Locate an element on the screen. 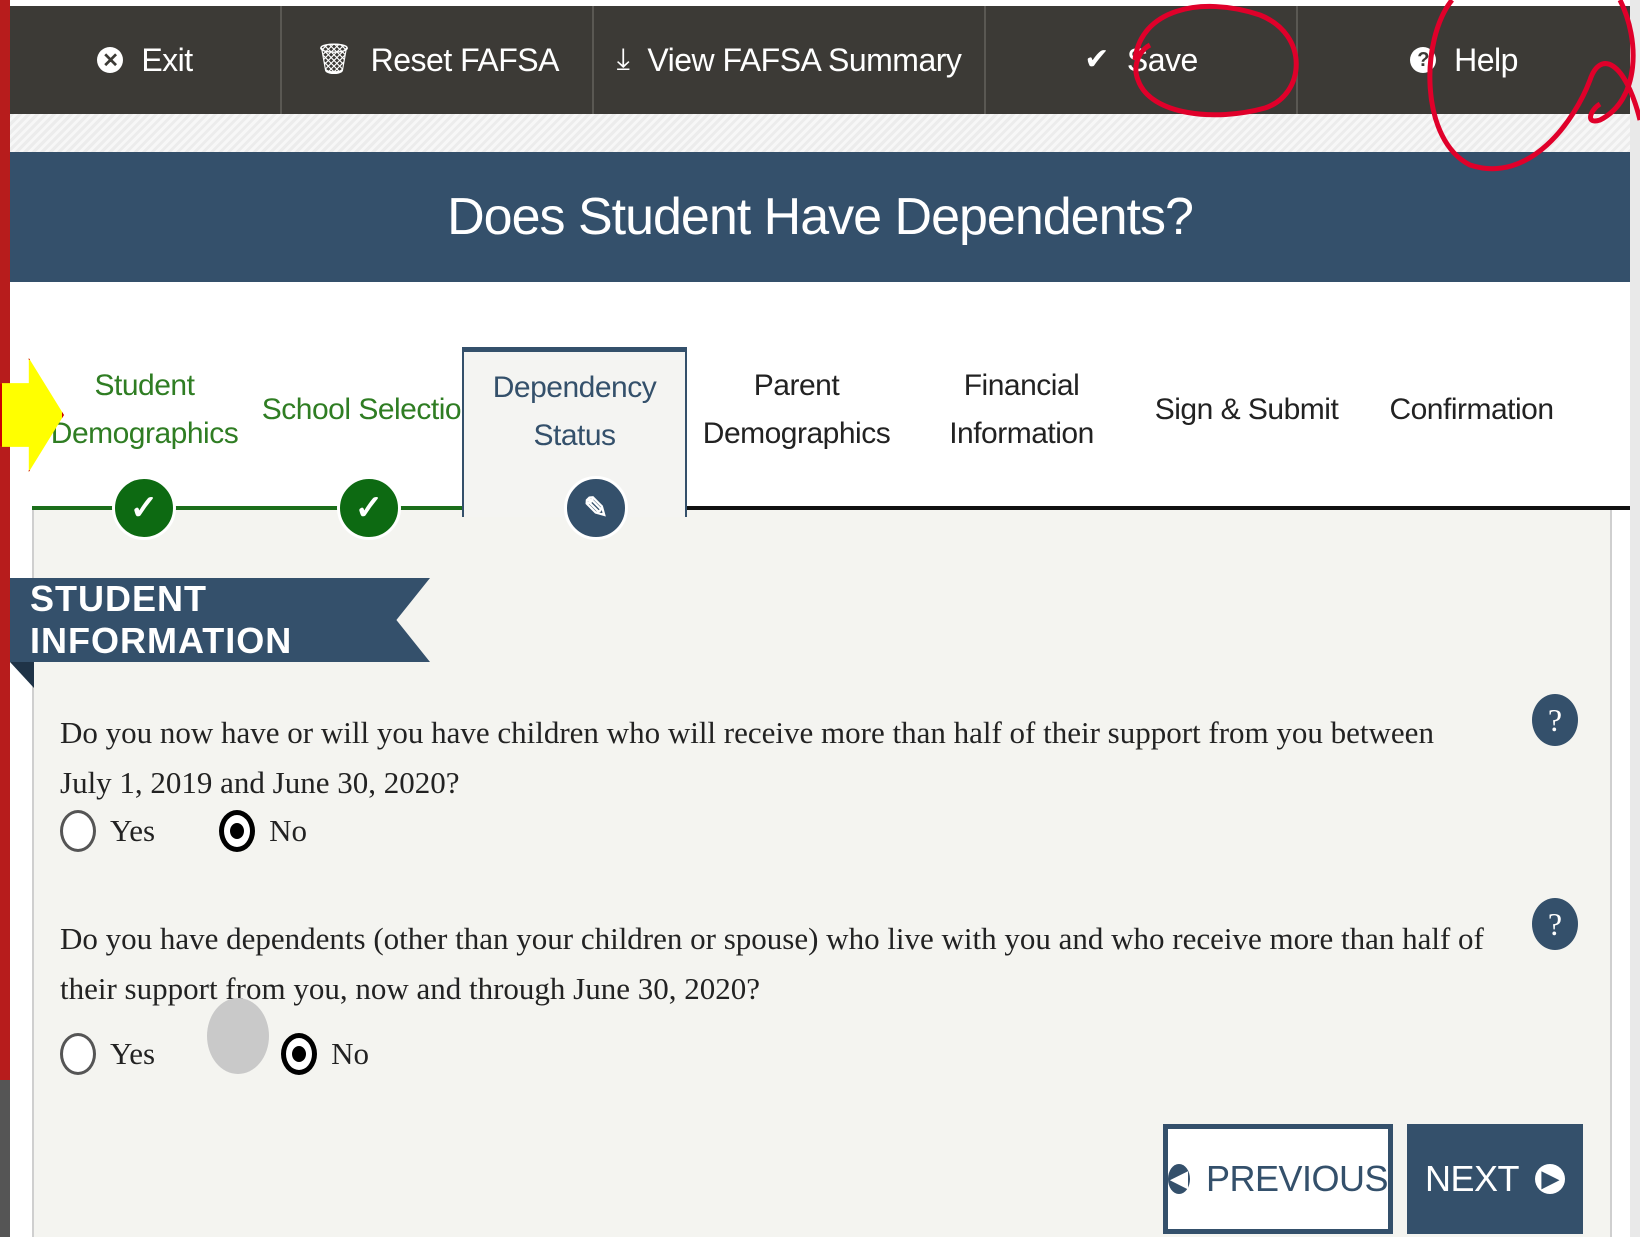  section-title-ribbon: STUDENT INFORMATION is located at coordinates (220, 620).